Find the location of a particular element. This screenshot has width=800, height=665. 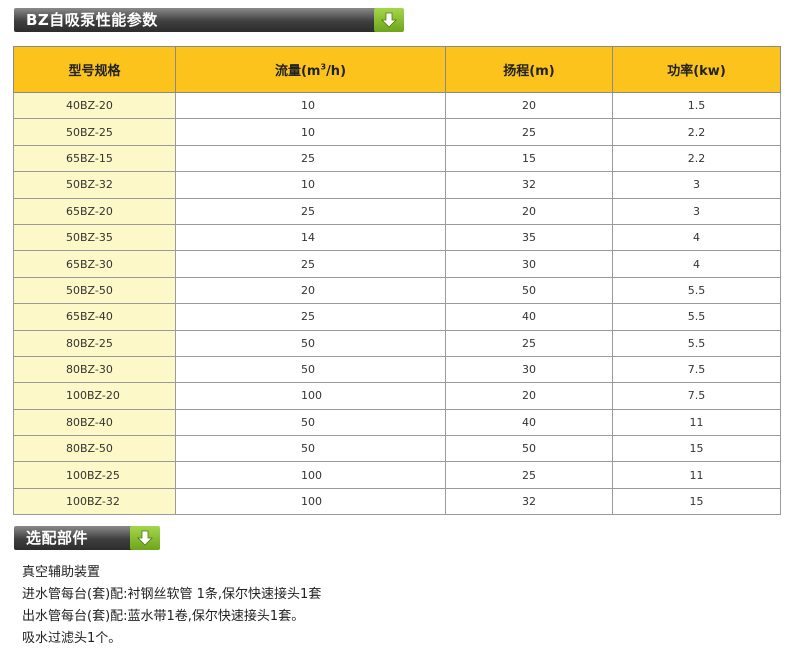

cell-model: 65BZ-15 is located at coordinates (94, 158).